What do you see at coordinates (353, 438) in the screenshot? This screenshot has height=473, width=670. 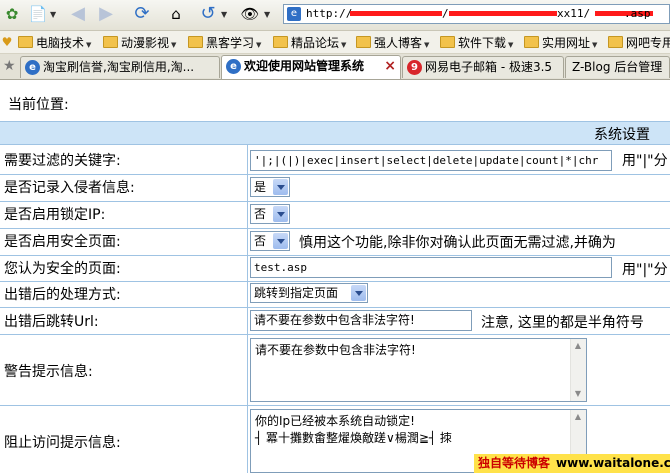 I see `textarea-line: ┤ 冪十攤數畬整燿煥敵蹉∨楊潤≧┤ 拺` at bounding box center [353, 438].